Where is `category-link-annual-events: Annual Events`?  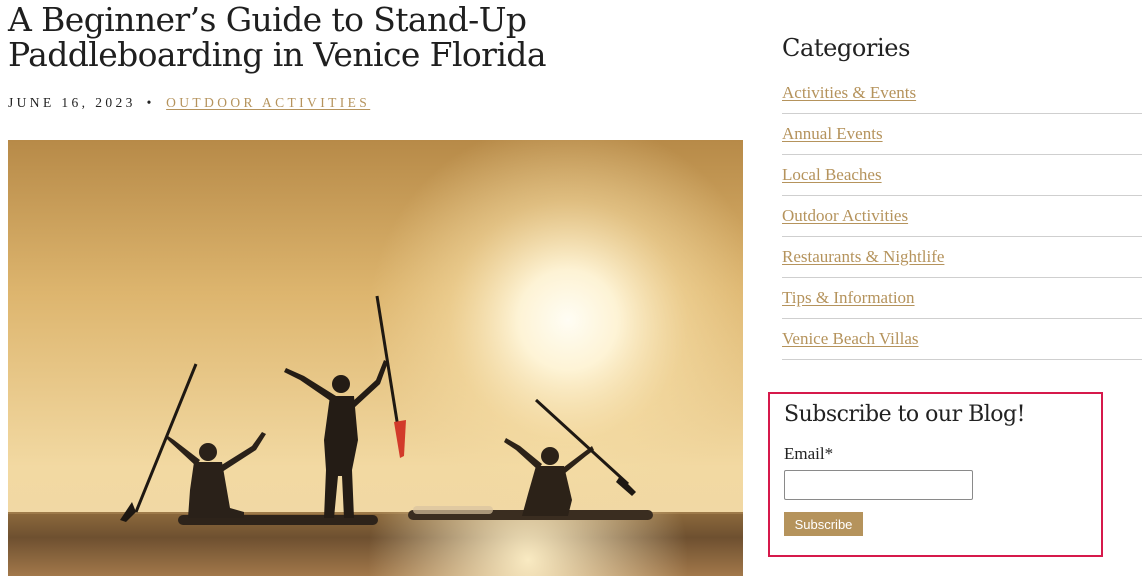
category-link-annual-events: Annual Events is located at coordinates (832, 134).